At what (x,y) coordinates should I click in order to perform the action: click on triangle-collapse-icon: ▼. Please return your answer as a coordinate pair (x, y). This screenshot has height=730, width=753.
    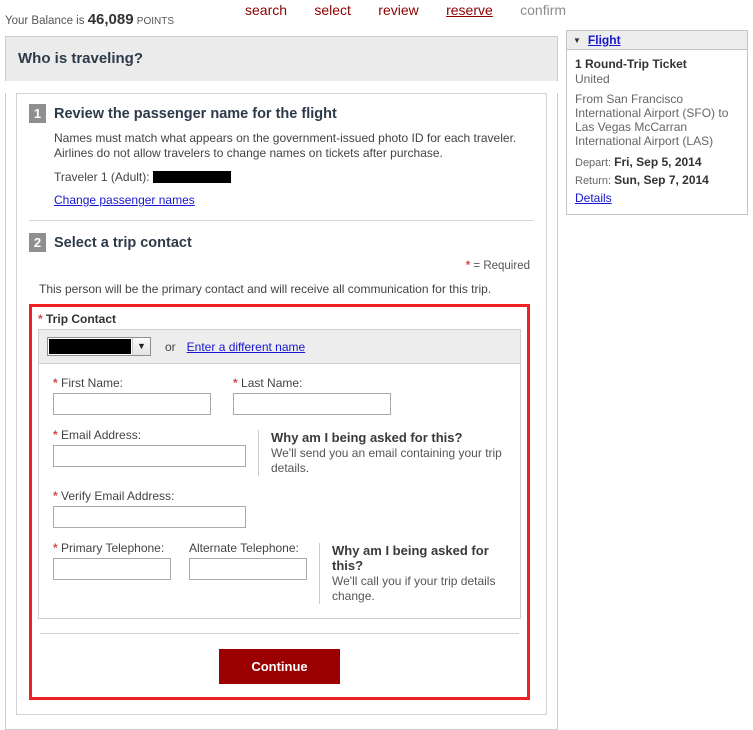
    Looking at the image, I should click on (577, 40).